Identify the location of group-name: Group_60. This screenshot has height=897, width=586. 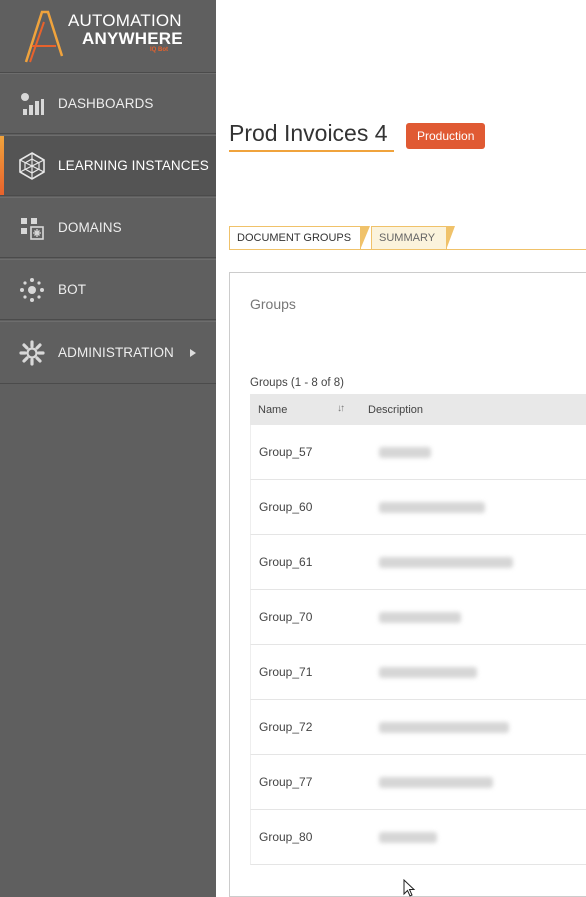
(285, 507).